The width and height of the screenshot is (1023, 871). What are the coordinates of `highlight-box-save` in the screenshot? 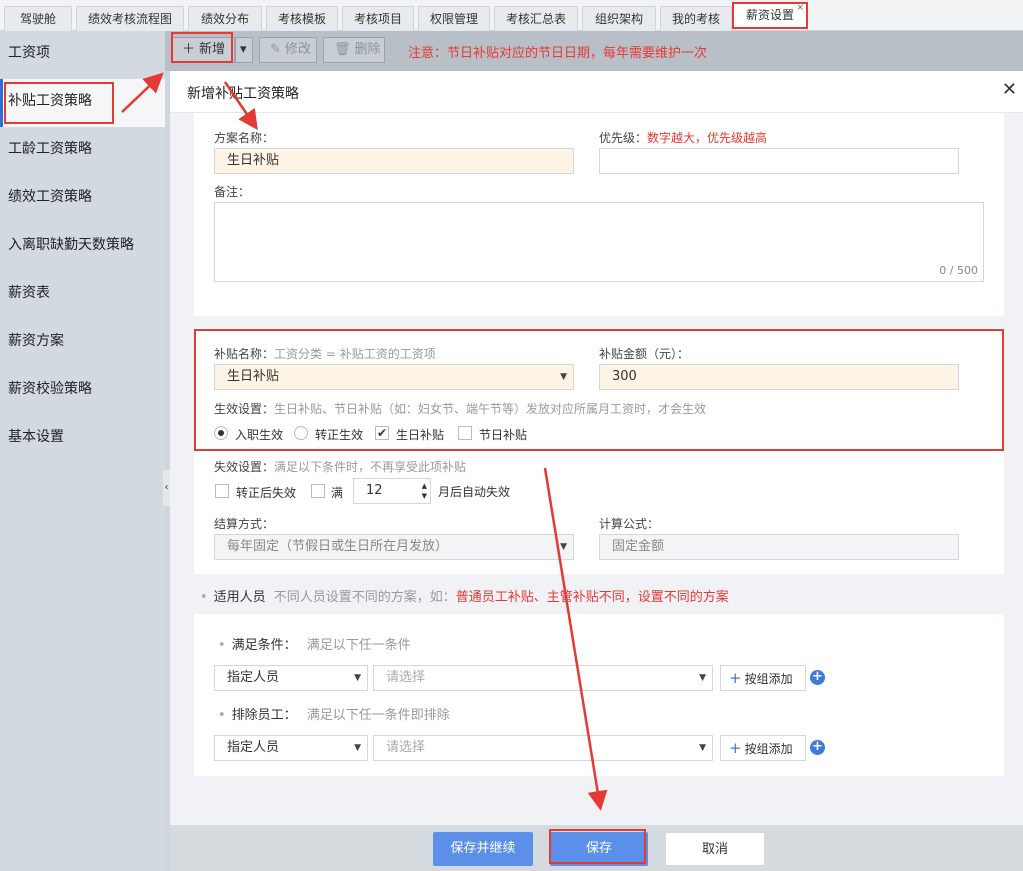 It's located at (597, 846).